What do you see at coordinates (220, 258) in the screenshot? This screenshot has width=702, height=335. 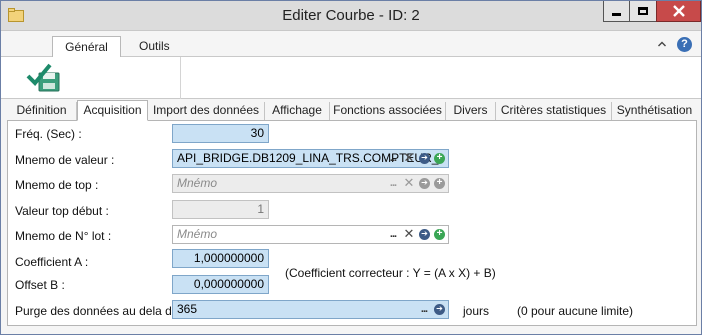 I see `coef-a-input: 1,000000000` at bounding box center [220, 258].